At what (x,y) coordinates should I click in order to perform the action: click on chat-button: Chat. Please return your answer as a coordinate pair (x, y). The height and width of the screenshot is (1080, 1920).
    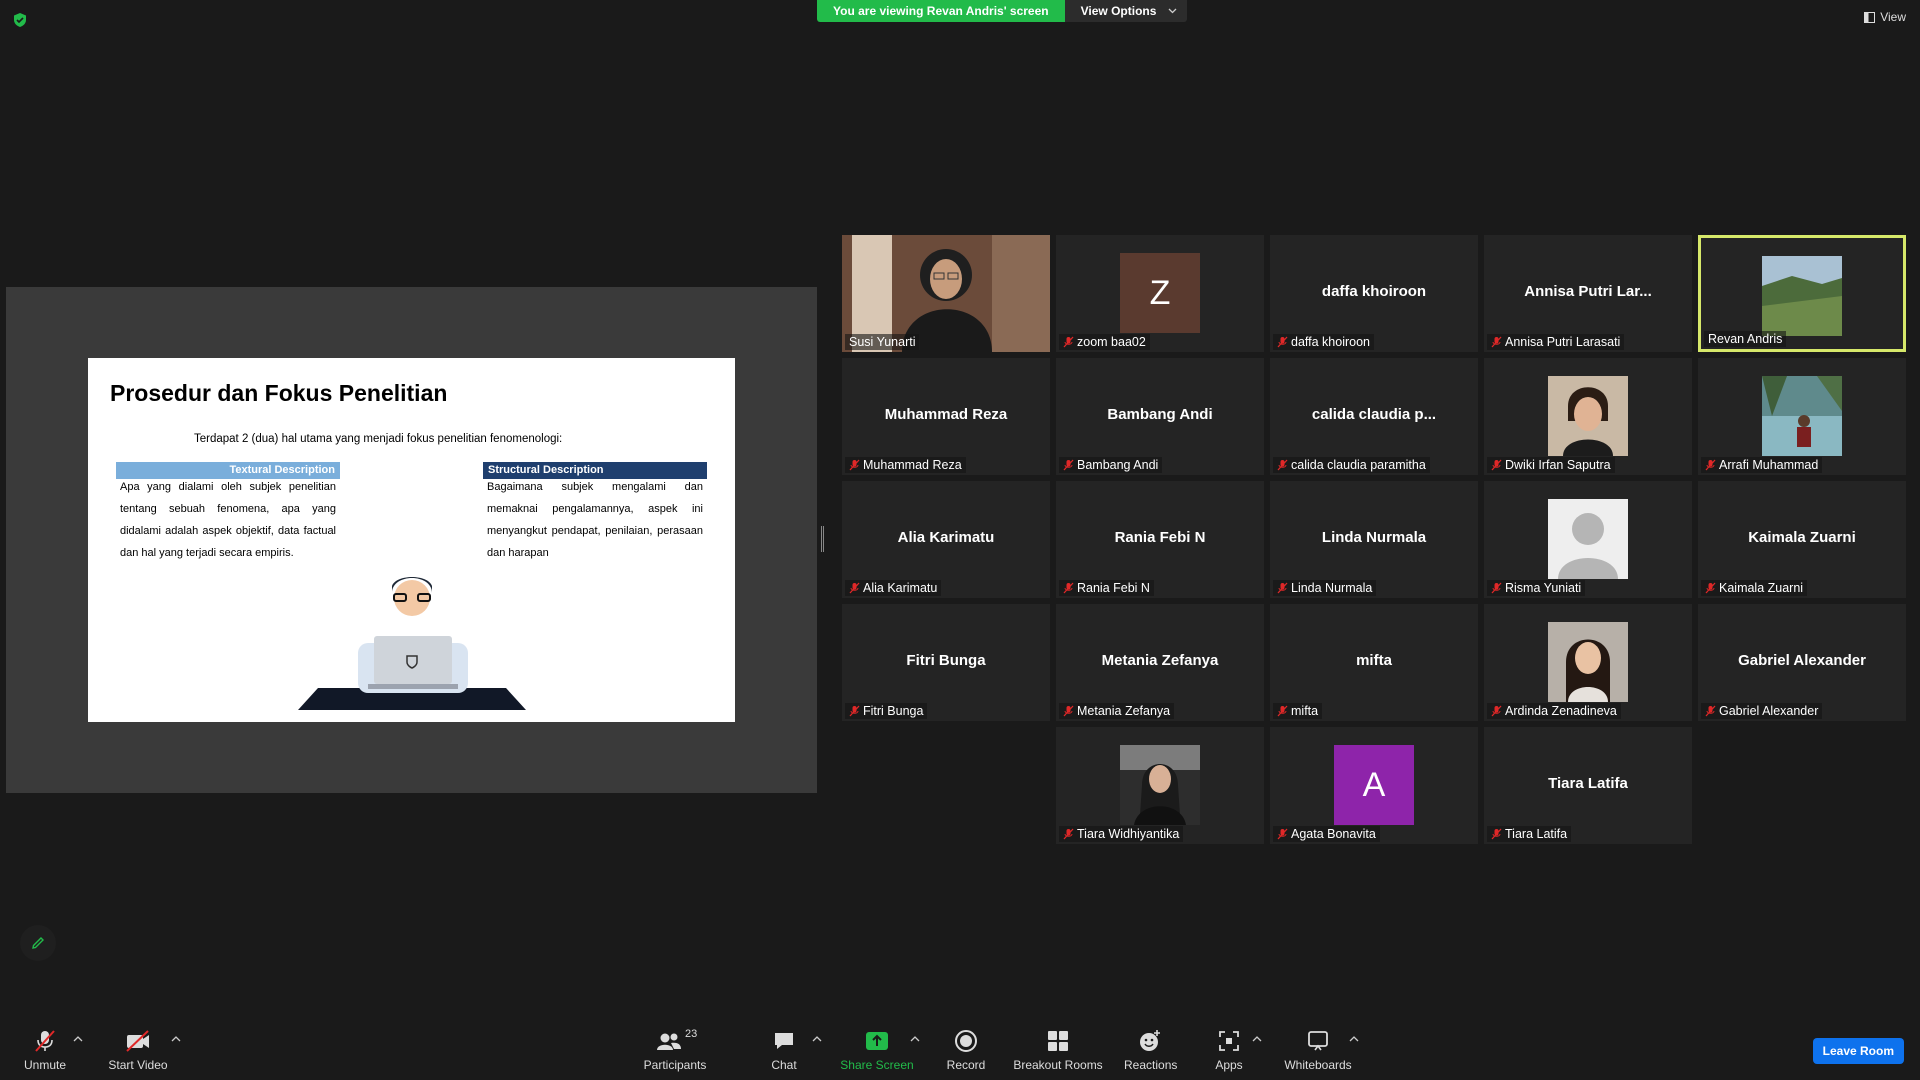
    Looking at the image, I should click on (784, 1050).